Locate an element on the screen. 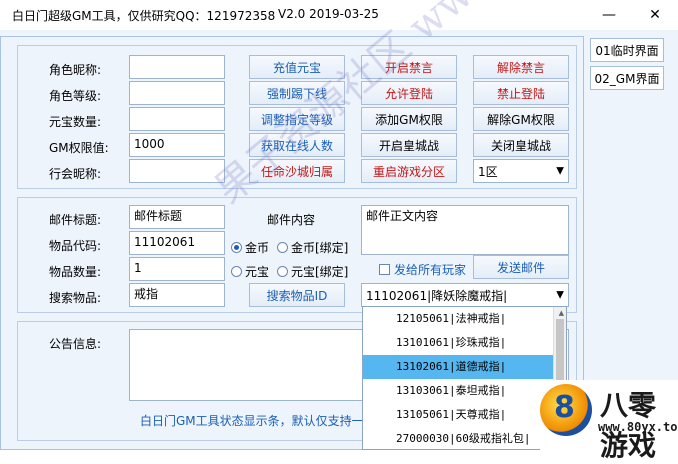 Image resolution: width=678 pixels, height=464 pixels. guild-input is located at coordinates (177, 171).